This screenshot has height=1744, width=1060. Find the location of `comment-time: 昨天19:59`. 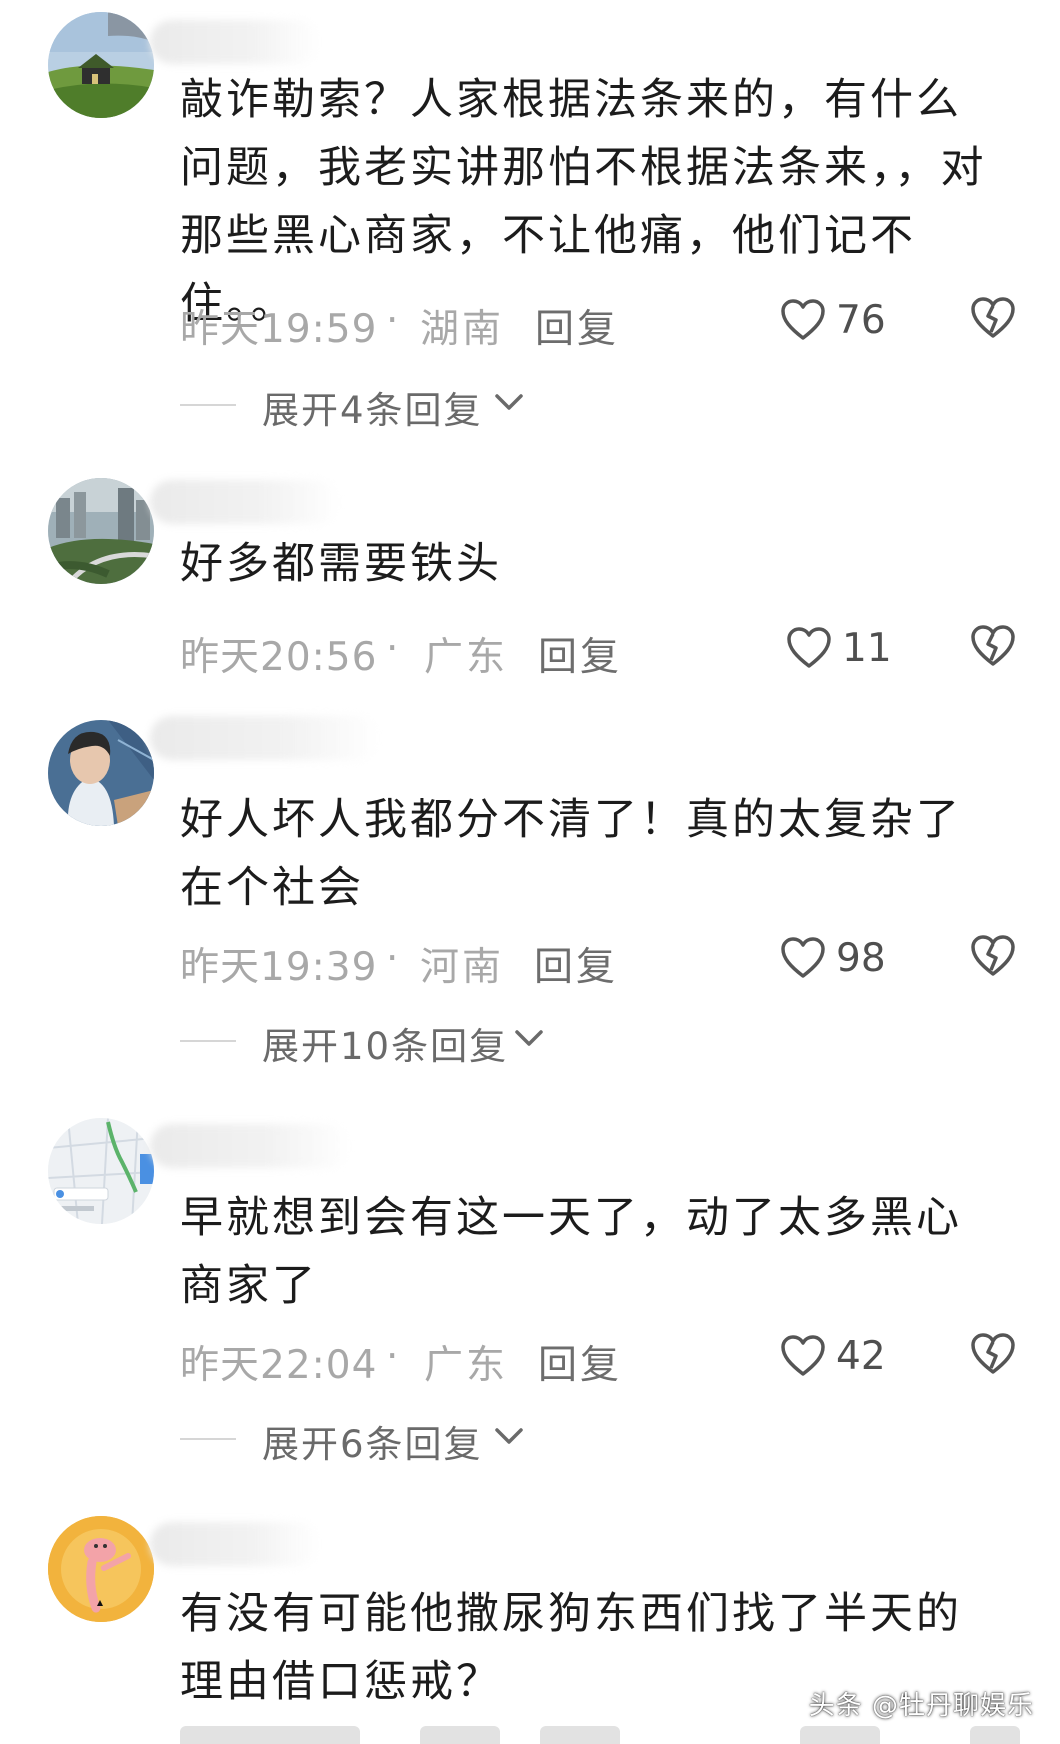

comment-time: 昨天19:59 is located at coordinates (279, 329).